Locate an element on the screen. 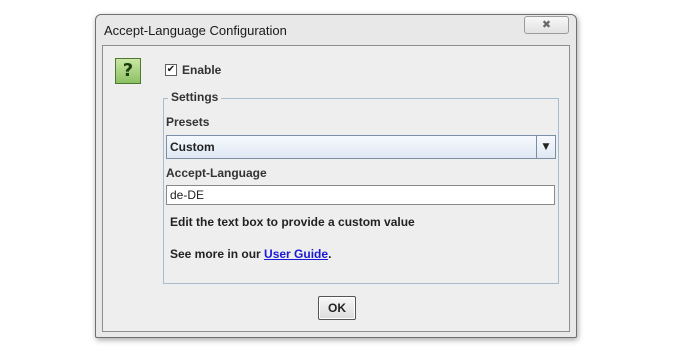 The image size is (685, 351). dialog-title: Accept-Language Configuration is located at coordinates (195, 30).